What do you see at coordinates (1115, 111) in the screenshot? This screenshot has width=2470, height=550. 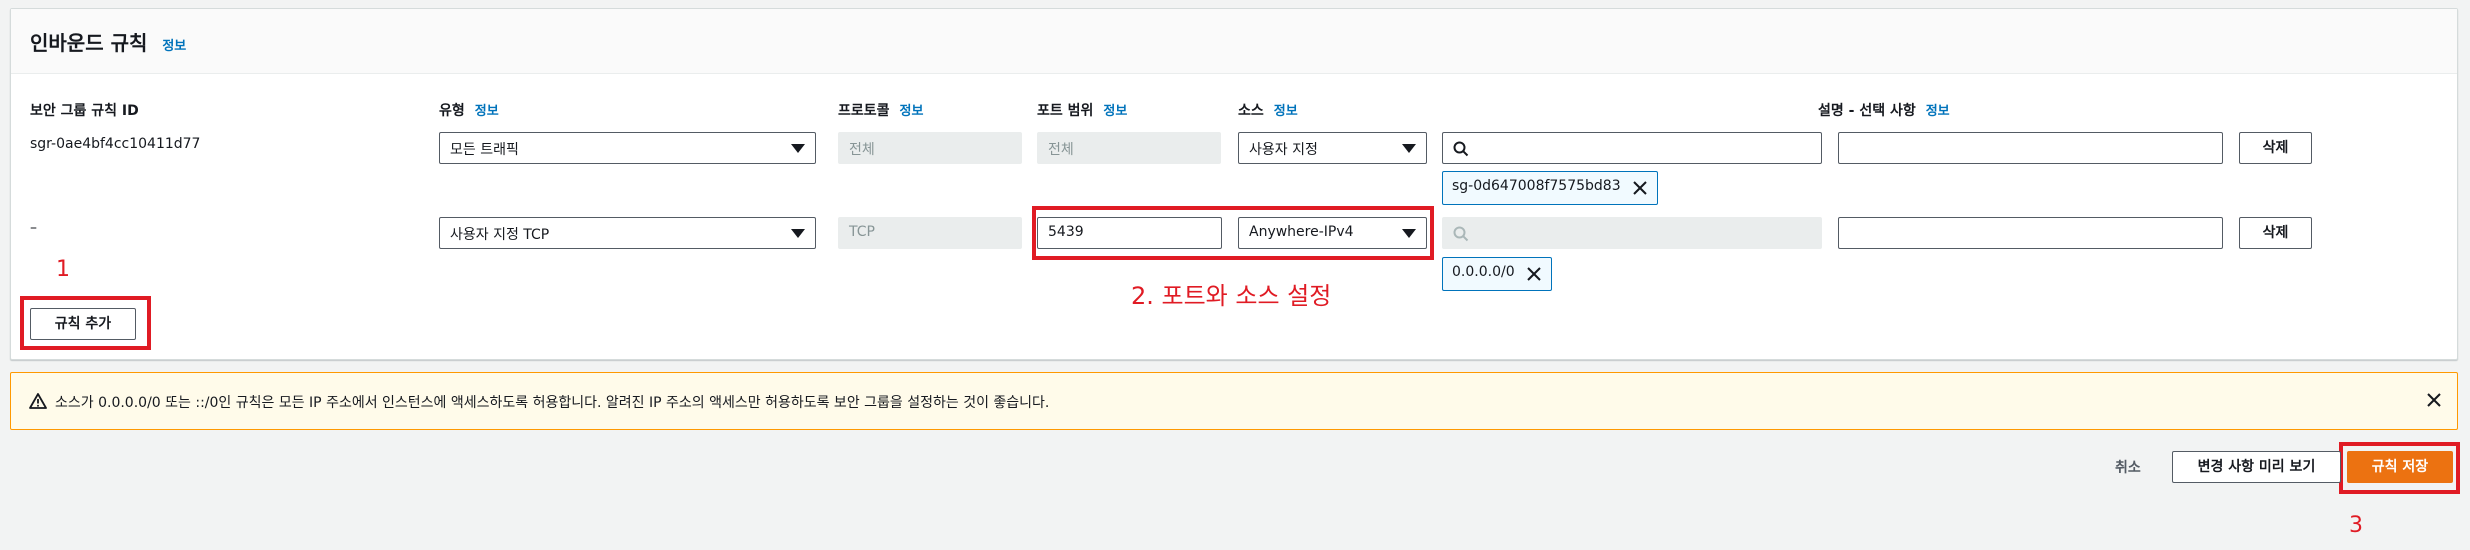 I see `port-range-info-link: 정보` at bounding box center [1115, 111].